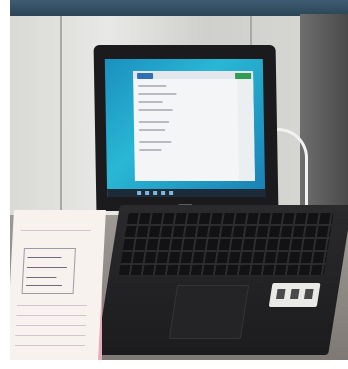  What do you see at coordinates (145, 76) in the screenshot?
I see `app-logo-icon` at bounding box center [145, 76].